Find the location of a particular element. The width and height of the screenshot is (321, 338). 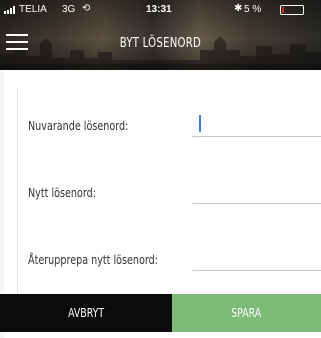

repeat-password-field is located at coordinates (256, 259).